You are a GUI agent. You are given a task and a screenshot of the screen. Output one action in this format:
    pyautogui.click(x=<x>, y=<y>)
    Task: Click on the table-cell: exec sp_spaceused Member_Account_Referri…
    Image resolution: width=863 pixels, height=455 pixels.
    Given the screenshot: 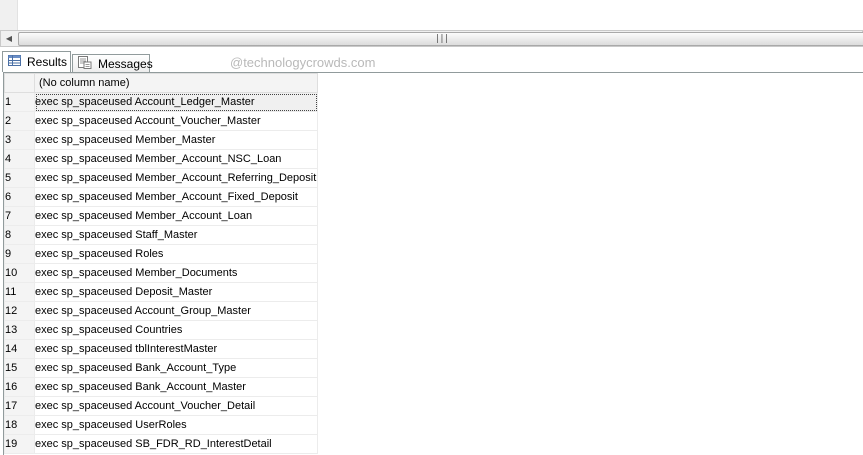 What is the action you would take?
    pyautogui.click(x=176, y=178)
    